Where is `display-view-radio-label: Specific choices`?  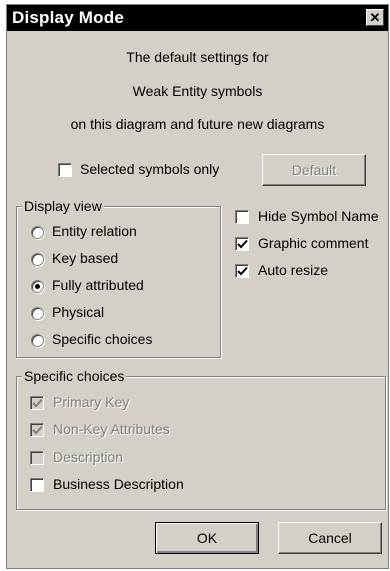 display-view-radio-label: Specific choices is located at coordinates (102, 339).